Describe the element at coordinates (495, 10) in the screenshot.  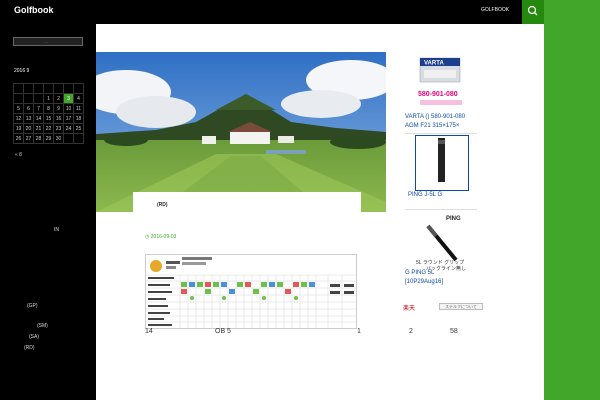
I see `nav-item-golfbook: GOLFBOOK` at that location.